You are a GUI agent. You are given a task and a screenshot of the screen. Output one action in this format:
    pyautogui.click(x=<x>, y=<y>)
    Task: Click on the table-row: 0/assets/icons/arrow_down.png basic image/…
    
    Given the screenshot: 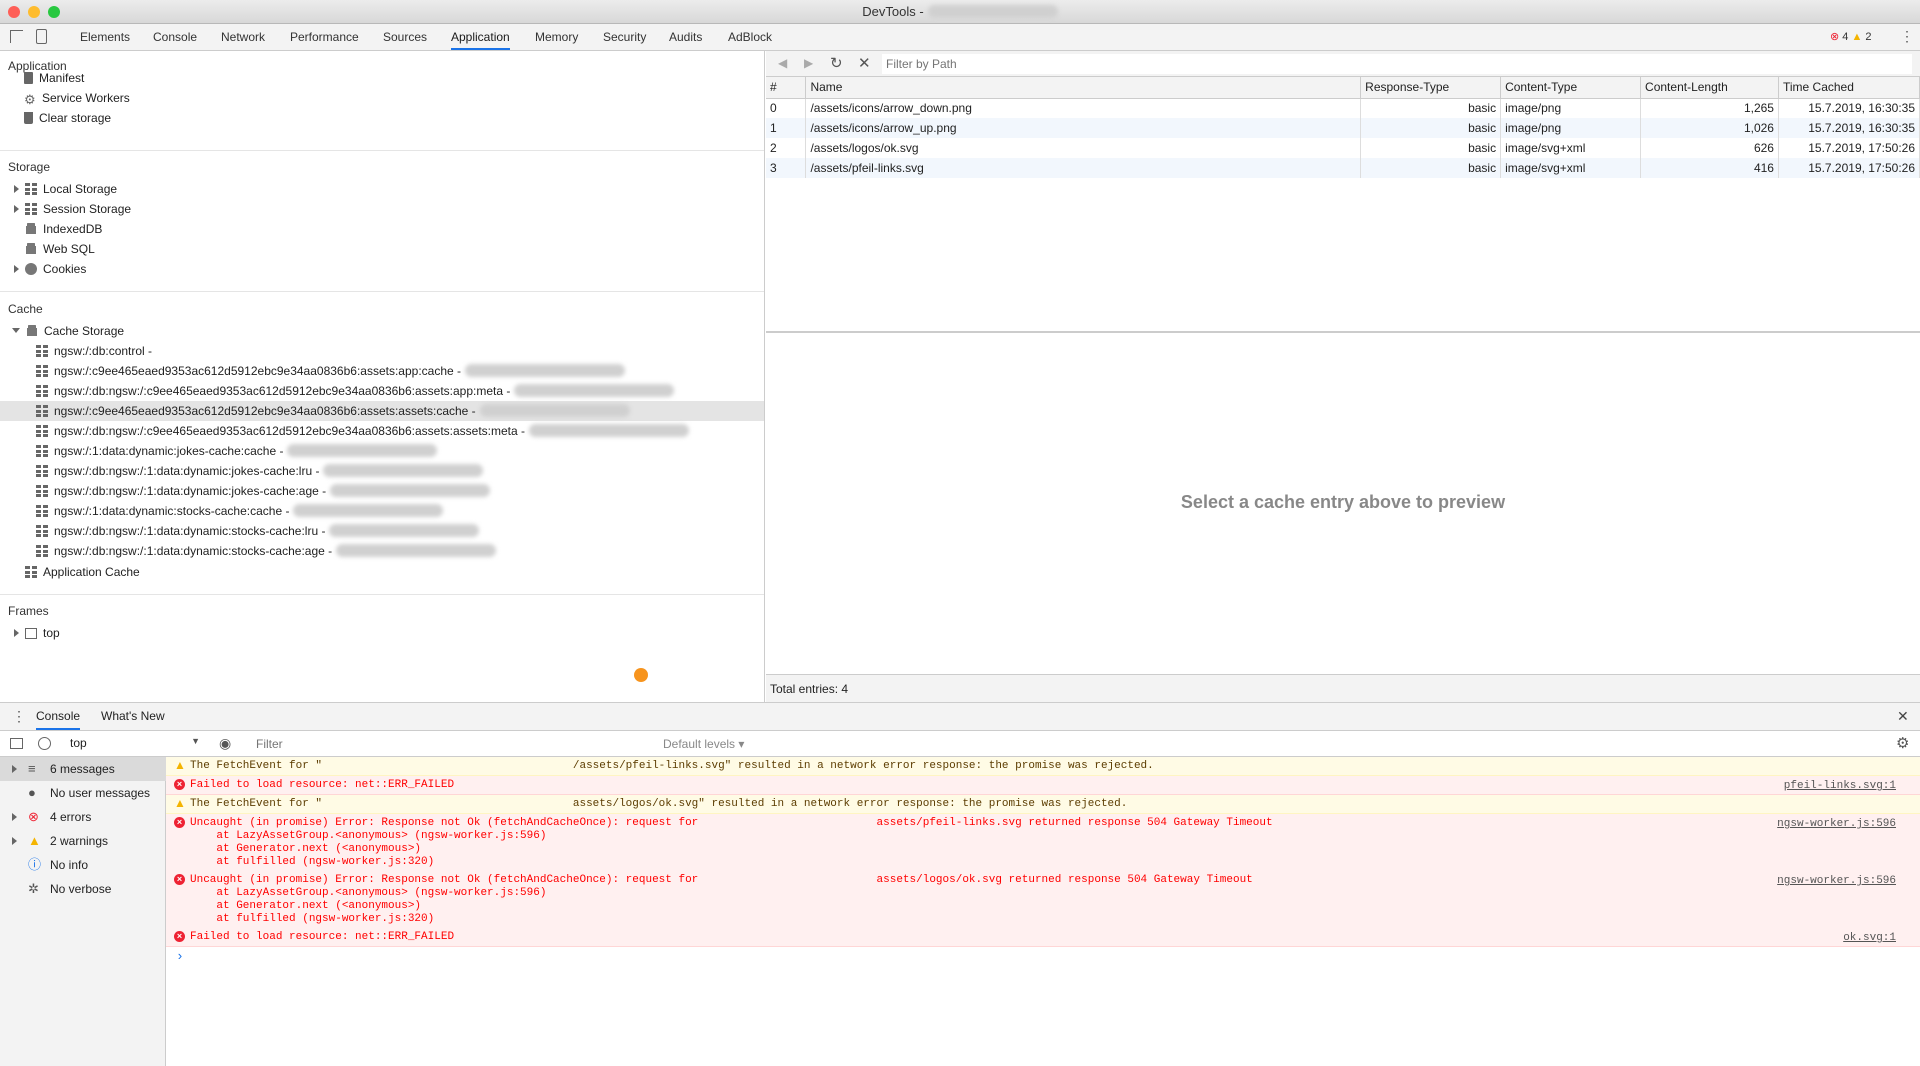 What is the action you would take?
    pyautogui.click(x=1343, y=108)
    